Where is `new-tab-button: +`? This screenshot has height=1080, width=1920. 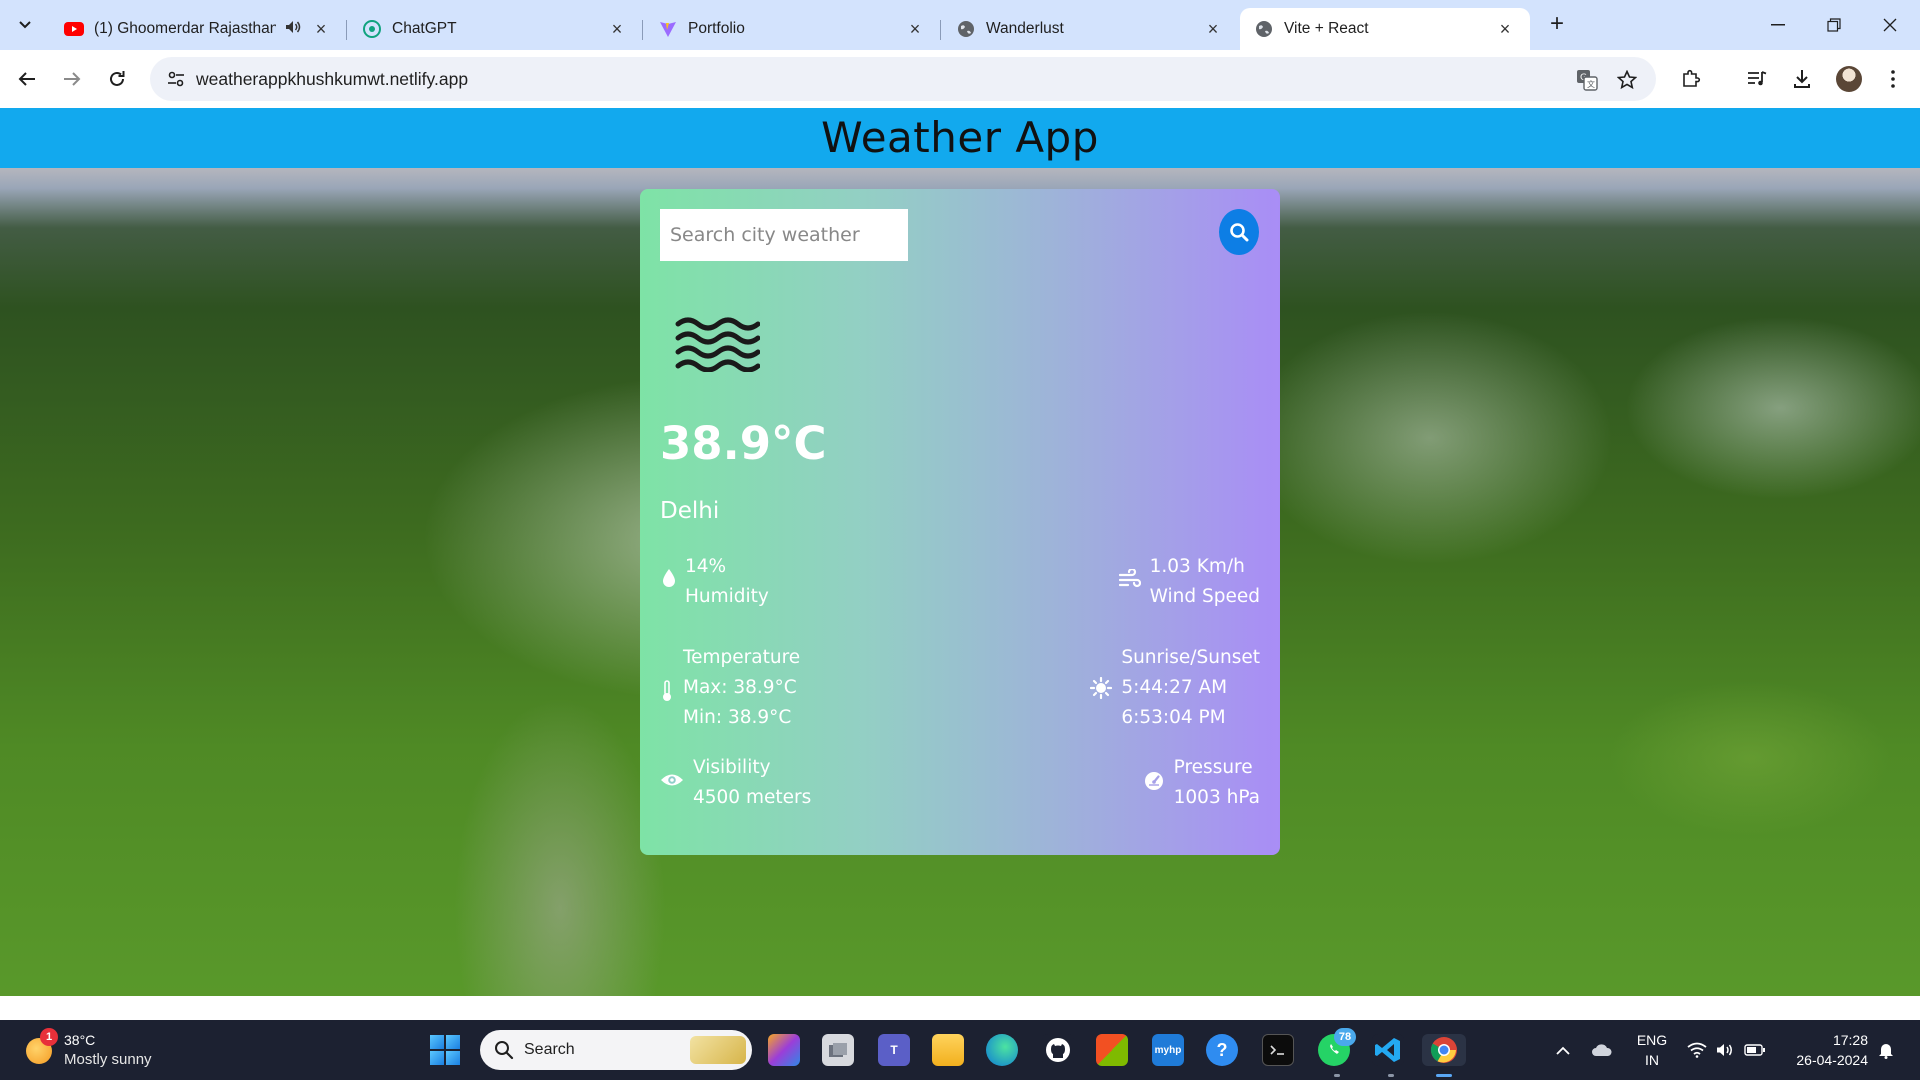 new-tab-button: + is located at coordinates (1557, 25).